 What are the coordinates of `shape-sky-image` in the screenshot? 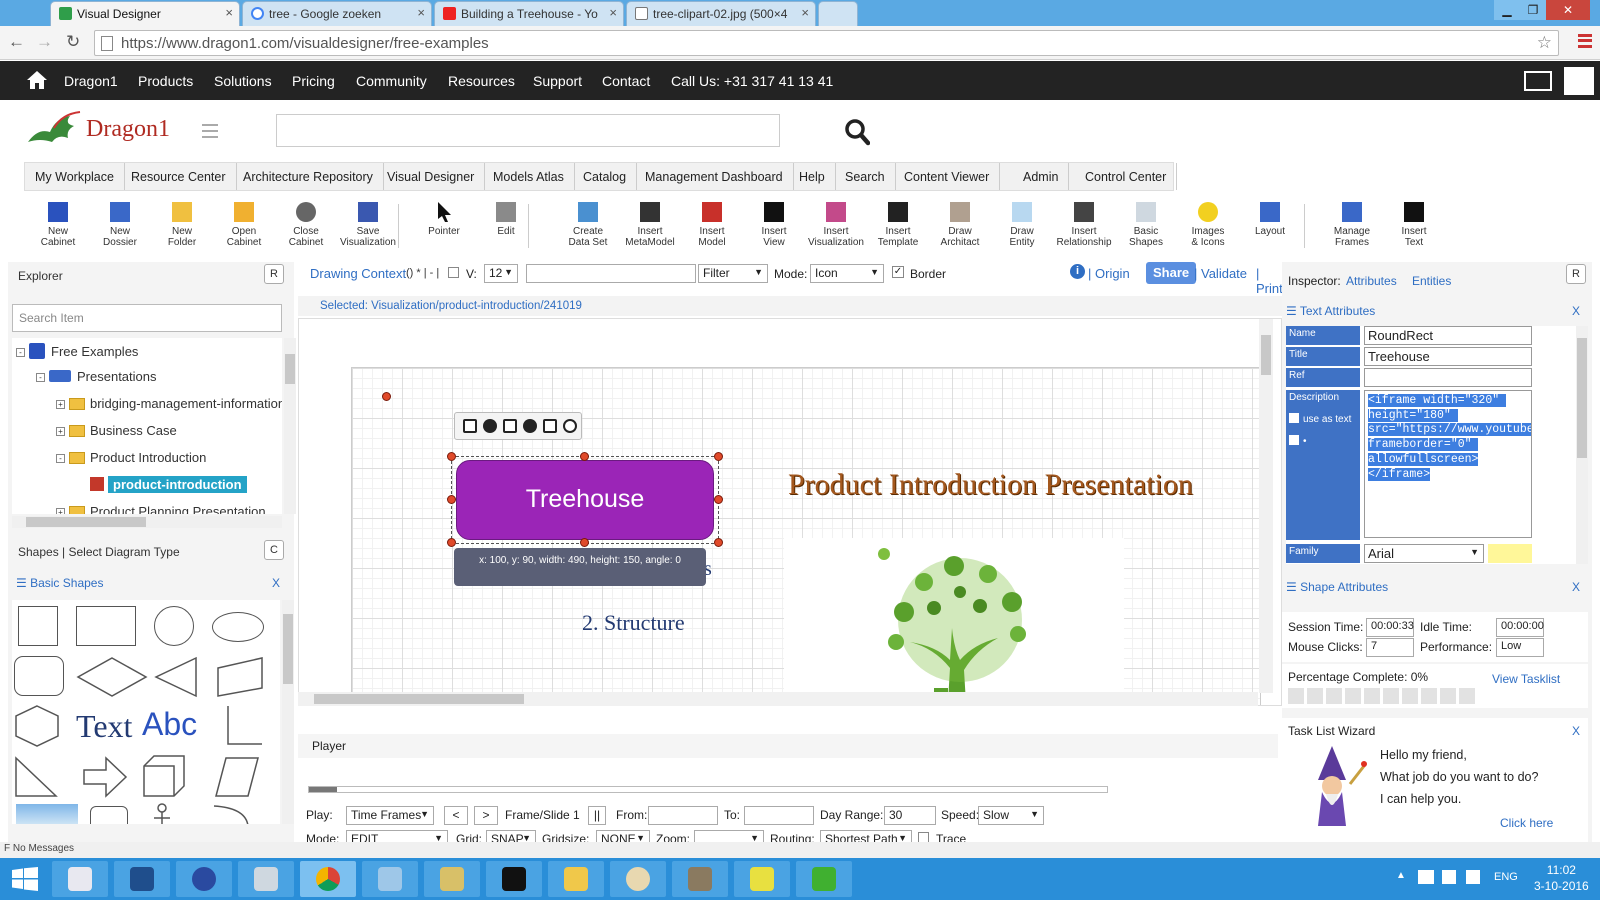 It's located at (47, 814).